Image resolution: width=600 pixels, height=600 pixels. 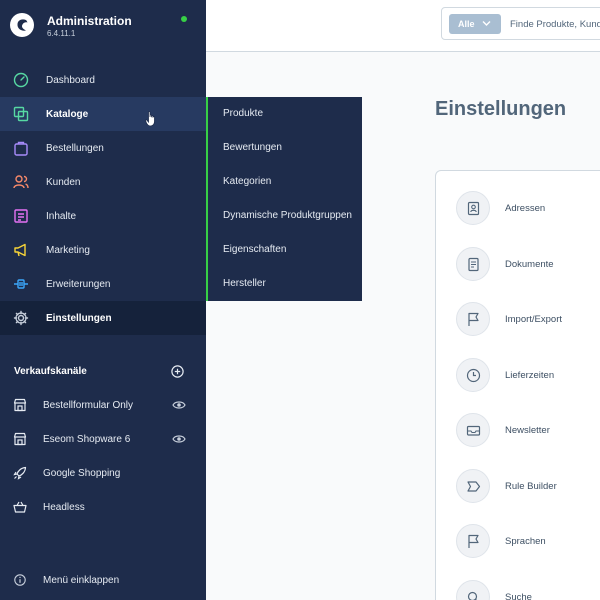 I want to click on shopping-bag-icon, so click(x=21, y=148).